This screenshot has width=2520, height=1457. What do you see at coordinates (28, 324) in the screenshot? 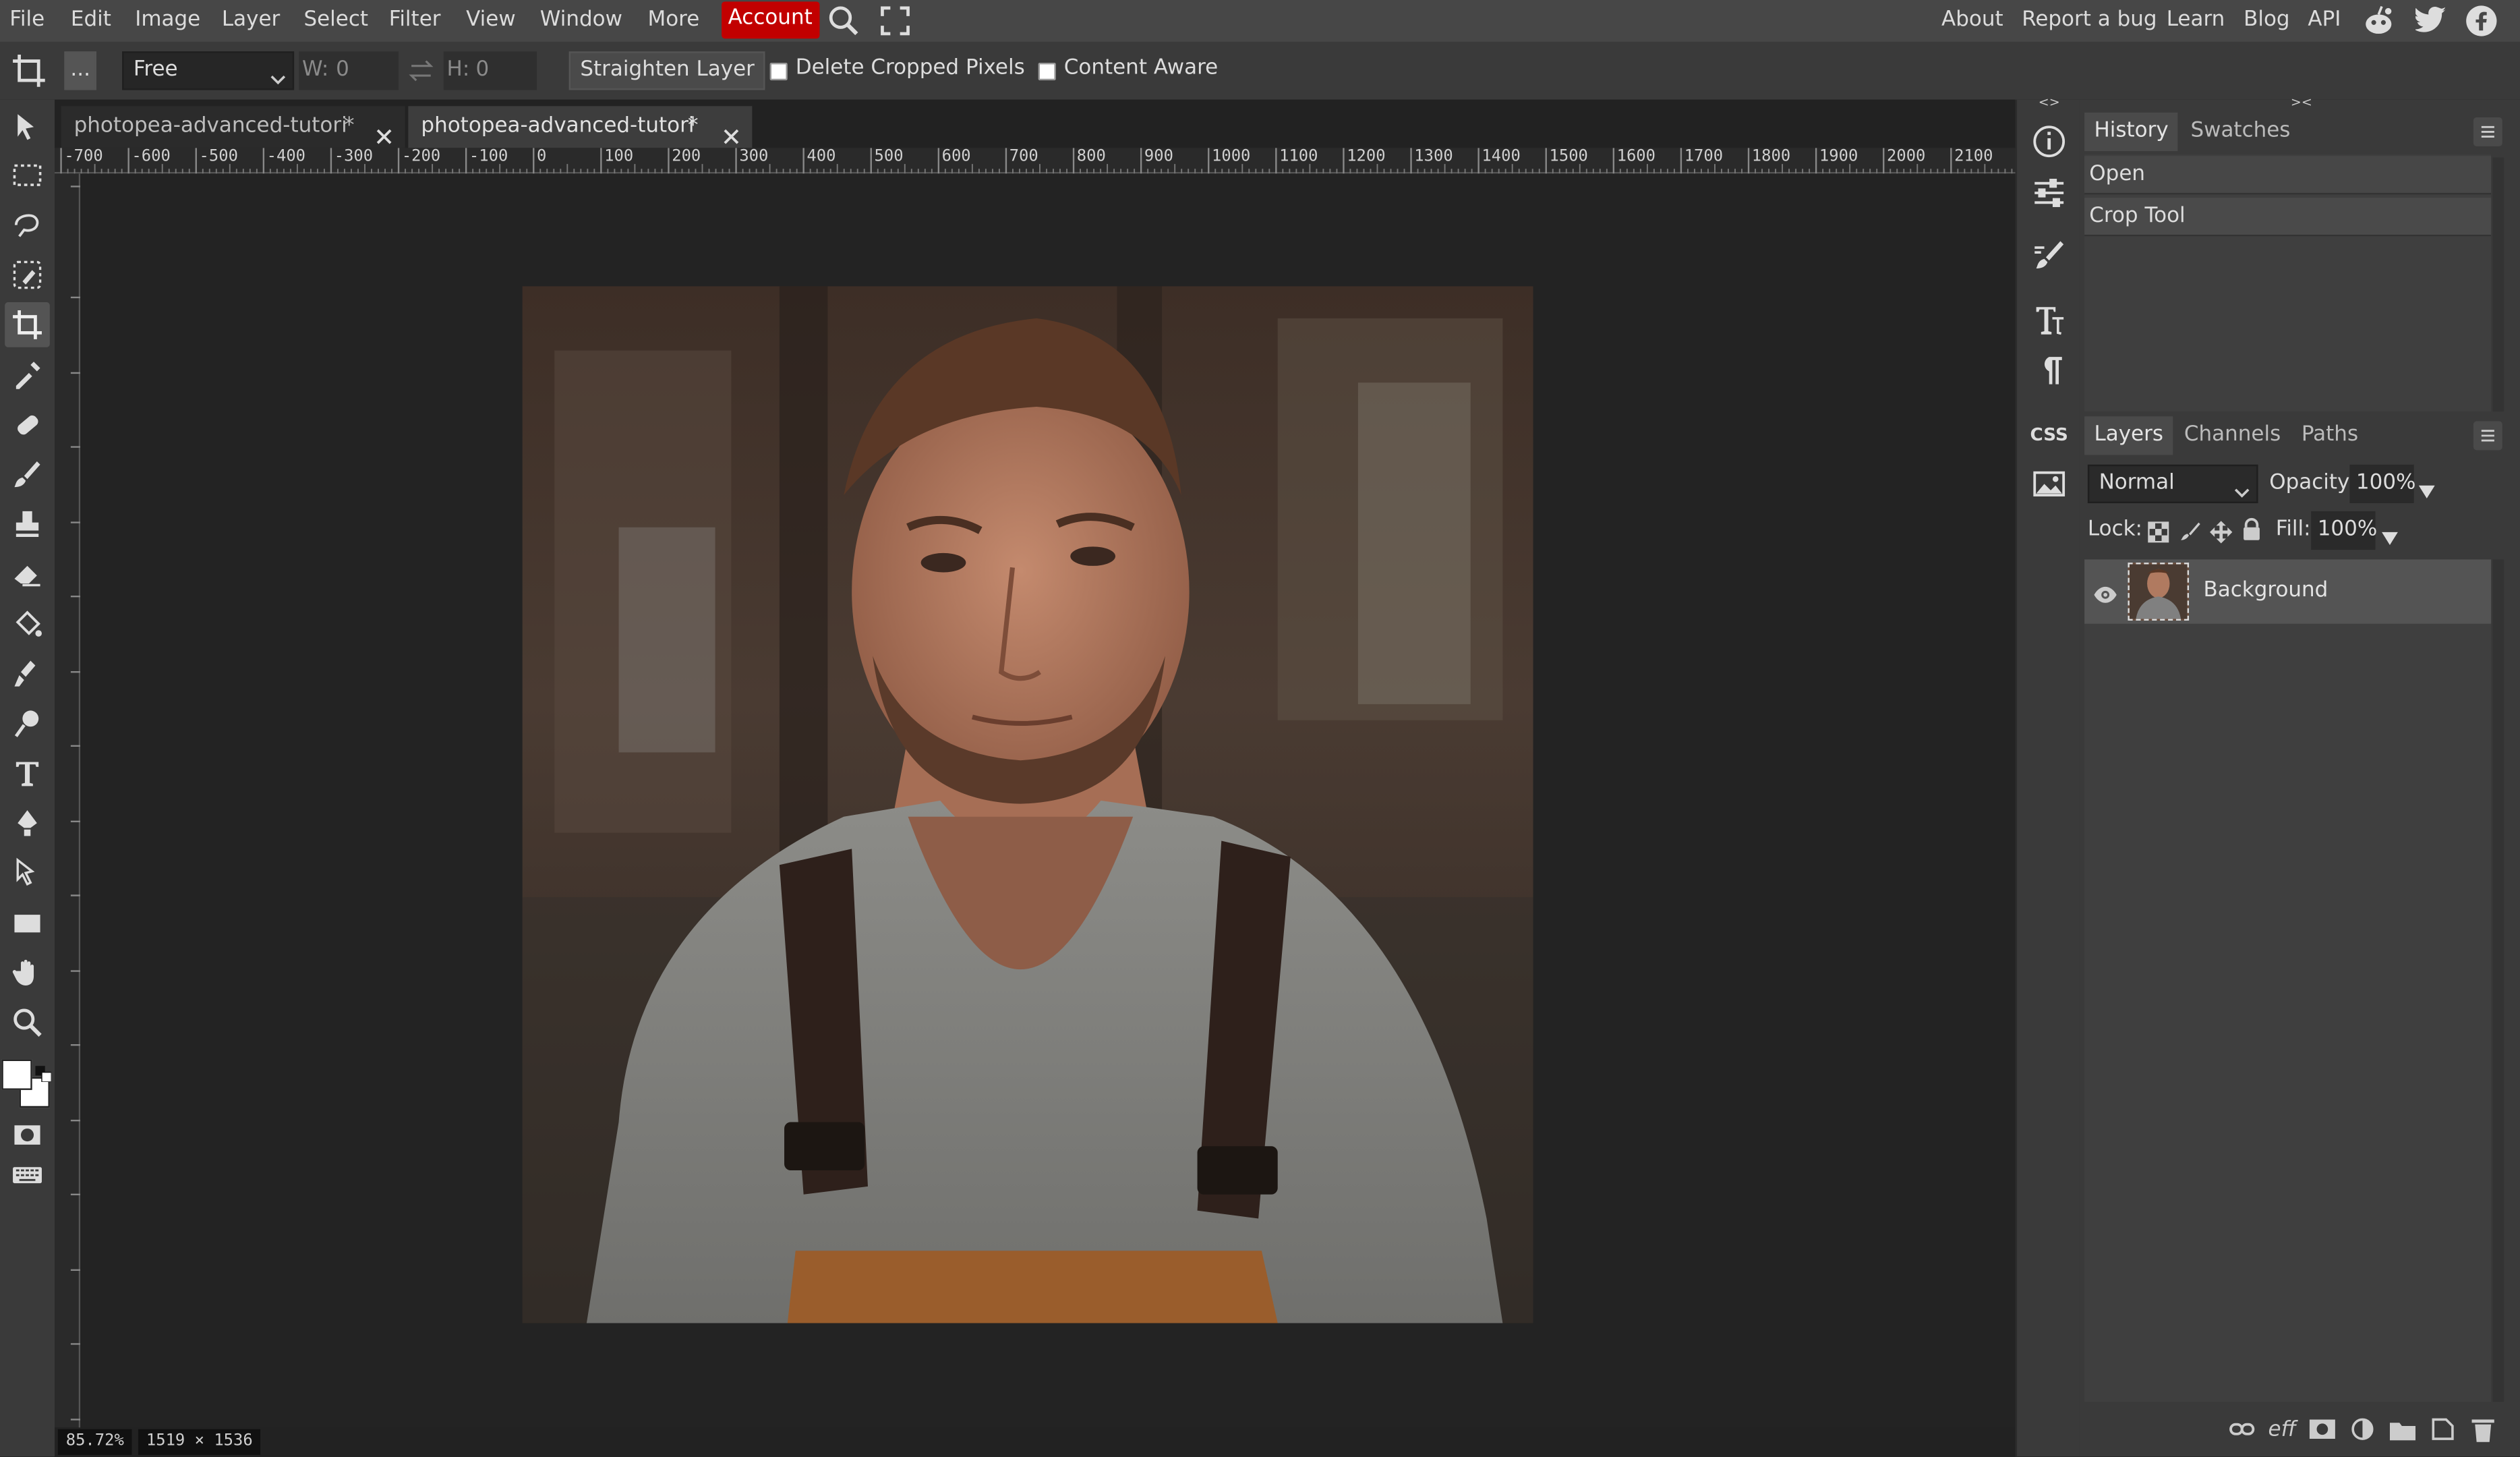
I see `crop-tool-button-icon` at bounding box center [28, 324].